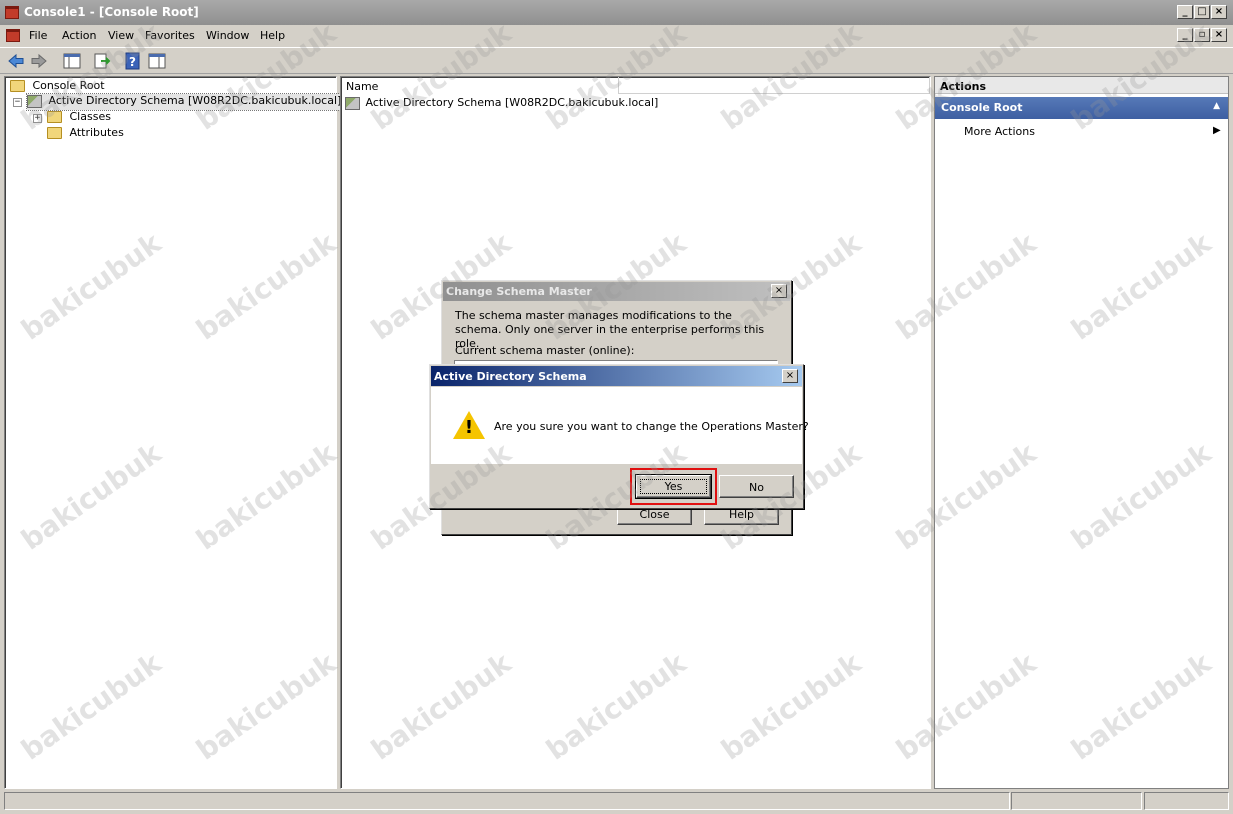  Describe the element at coordinates (1185, 35) in the screenshot. I see `child-minimize-button: _` at that location.